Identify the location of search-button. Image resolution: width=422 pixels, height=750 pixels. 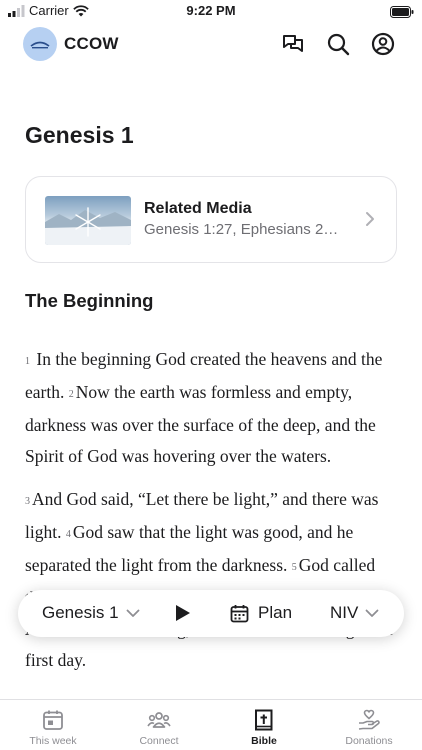
(338, 44).